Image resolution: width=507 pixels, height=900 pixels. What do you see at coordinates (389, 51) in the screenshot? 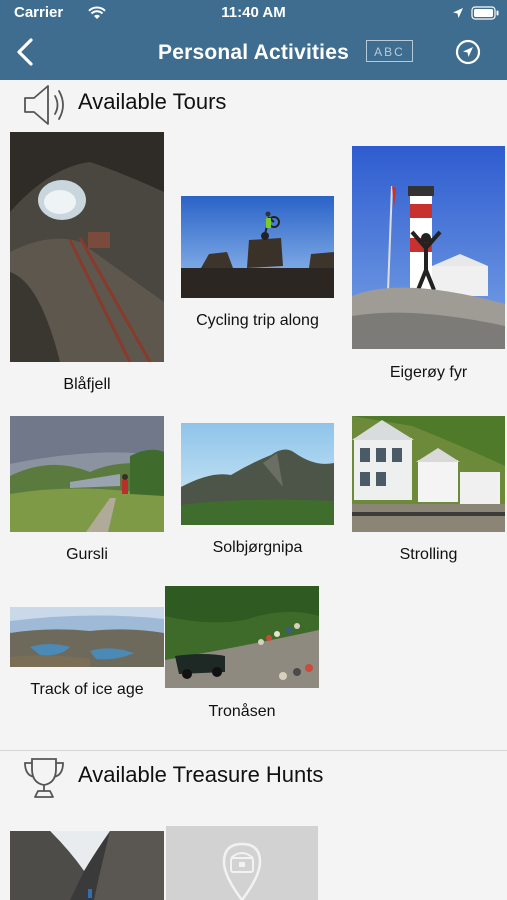
I see `text-mode-button: ABC` at bounding box center [389, 51].